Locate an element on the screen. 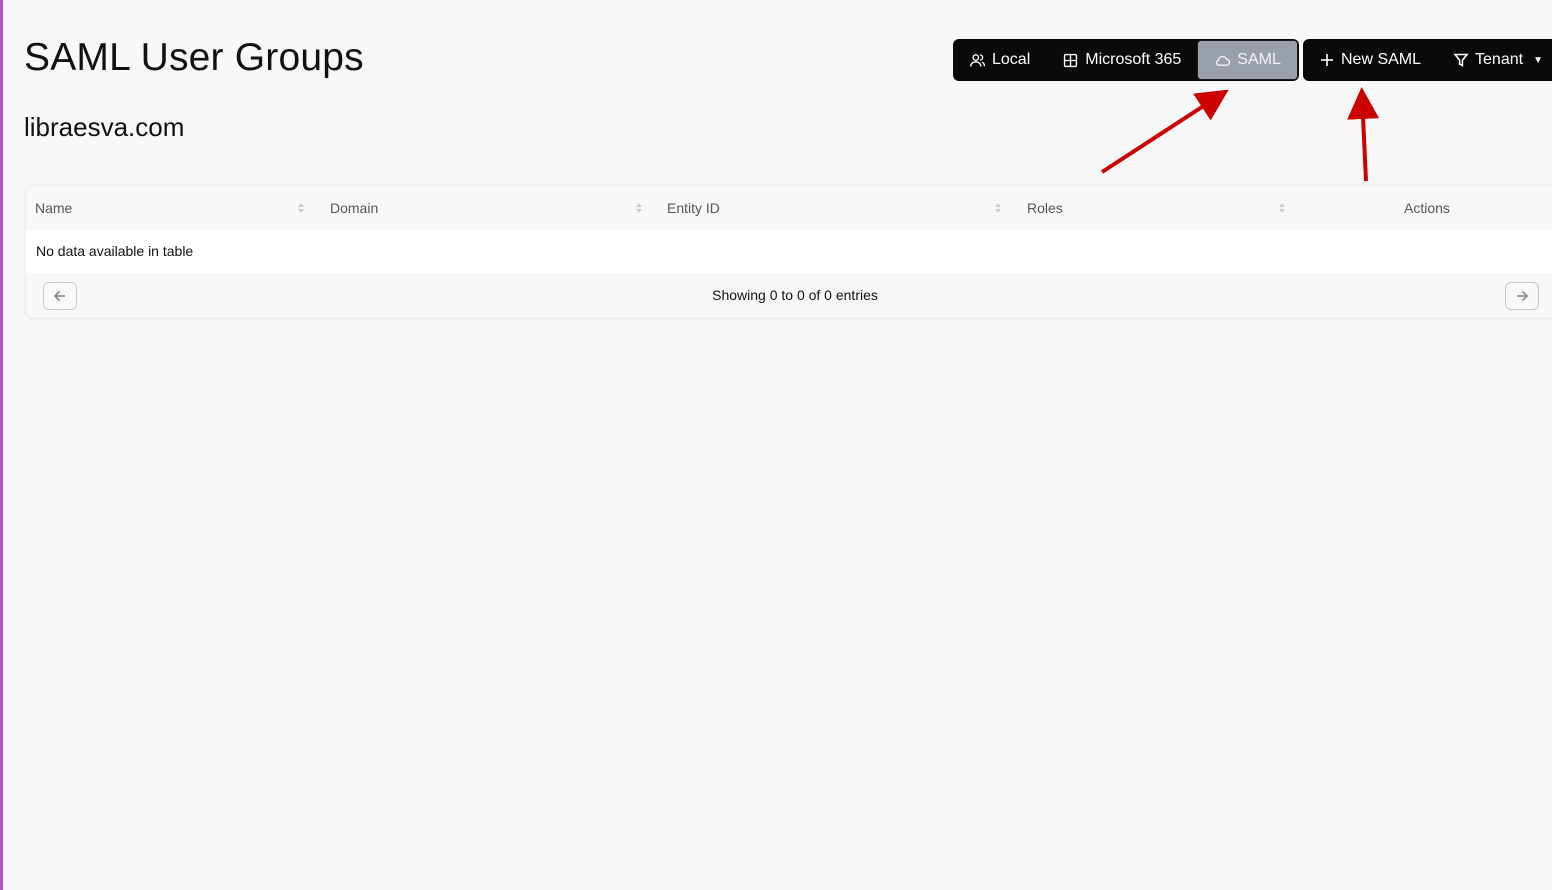 The height and width of the screenshot is (890, 1552). column-header-name-label: Name is located at coordinates (54, 208).